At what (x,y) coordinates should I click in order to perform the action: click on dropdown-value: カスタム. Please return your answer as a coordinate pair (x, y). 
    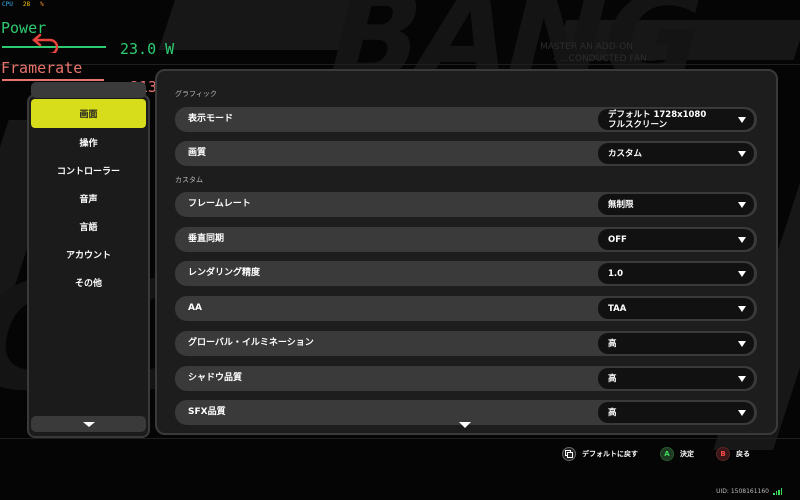
    Looking at the image, I should click on (625, 153).